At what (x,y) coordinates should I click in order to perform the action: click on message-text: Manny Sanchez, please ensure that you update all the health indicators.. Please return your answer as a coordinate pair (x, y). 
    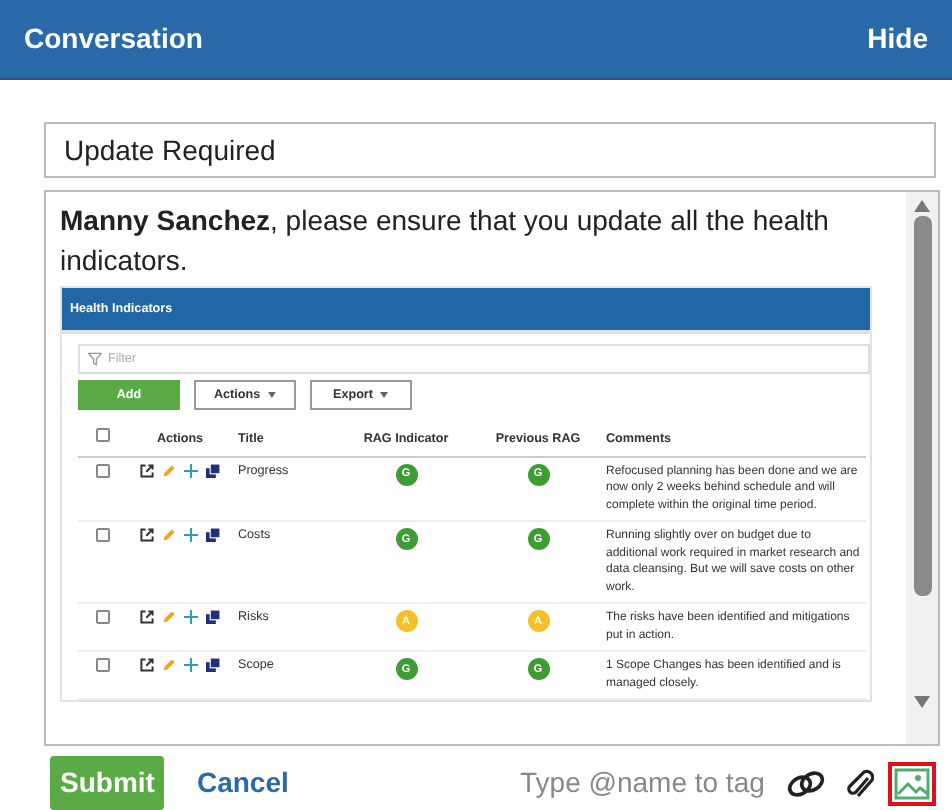
    Looking at the image, I should click on (445, 241).